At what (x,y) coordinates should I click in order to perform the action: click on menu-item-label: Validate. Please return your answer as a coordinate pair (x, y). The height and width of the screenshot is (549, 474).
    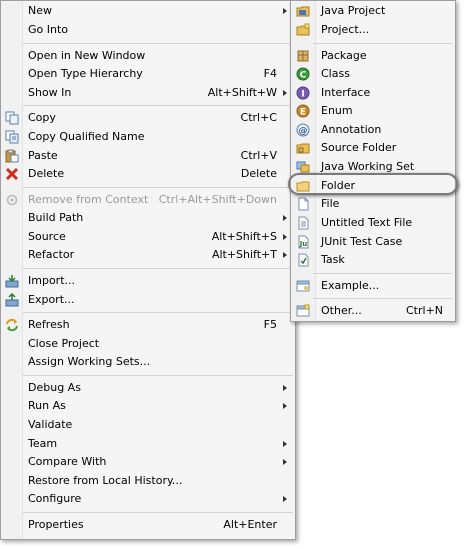
    Looking at the image, I should click on (50, 424).